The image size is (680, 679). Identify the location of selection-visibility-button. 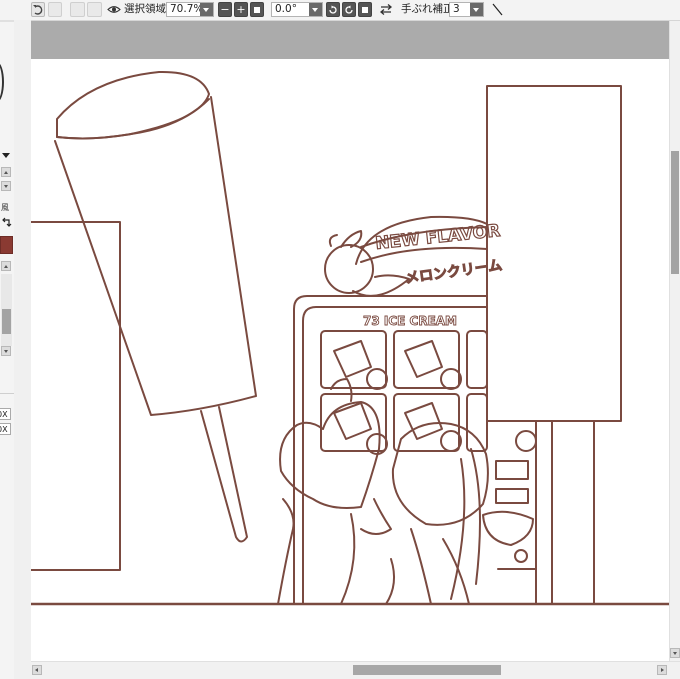
(114, 9).